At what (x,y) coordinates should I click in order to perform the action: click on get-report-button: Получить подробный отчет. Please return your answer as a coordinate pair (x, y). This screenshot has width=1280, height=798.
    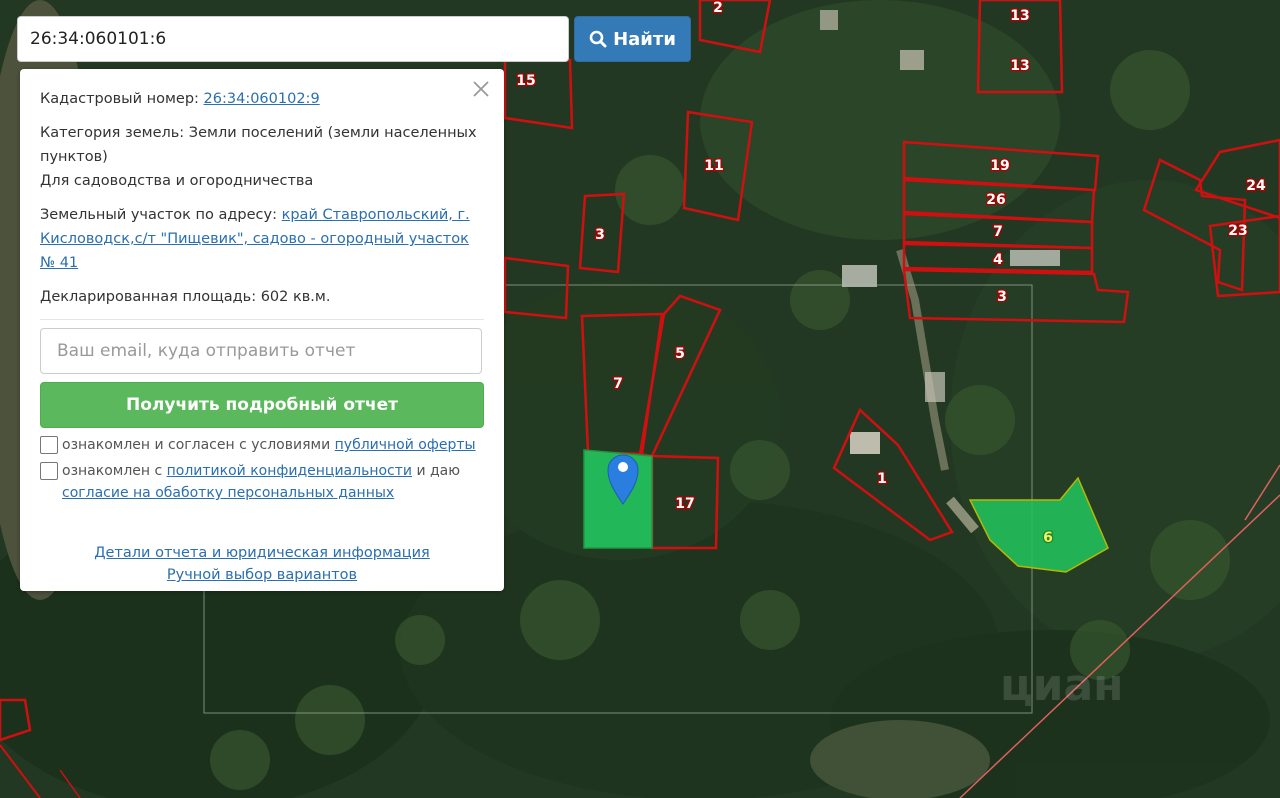
    Looking at the image, I should click on (262, 405).